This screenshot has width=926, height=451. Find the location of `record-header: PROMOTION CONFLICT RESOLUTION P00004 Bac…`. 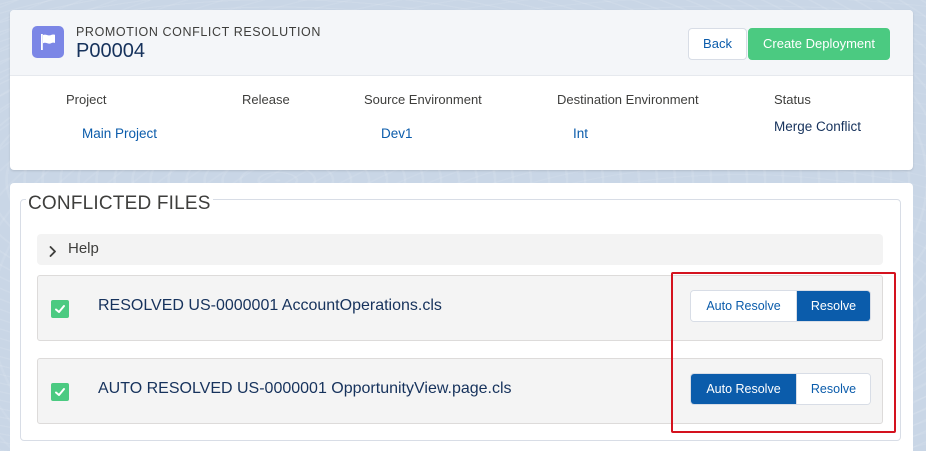

record-header: PROMOTION CONFLICT RESOLUTION P00004 Bac… is located at coordinates (461, 43).